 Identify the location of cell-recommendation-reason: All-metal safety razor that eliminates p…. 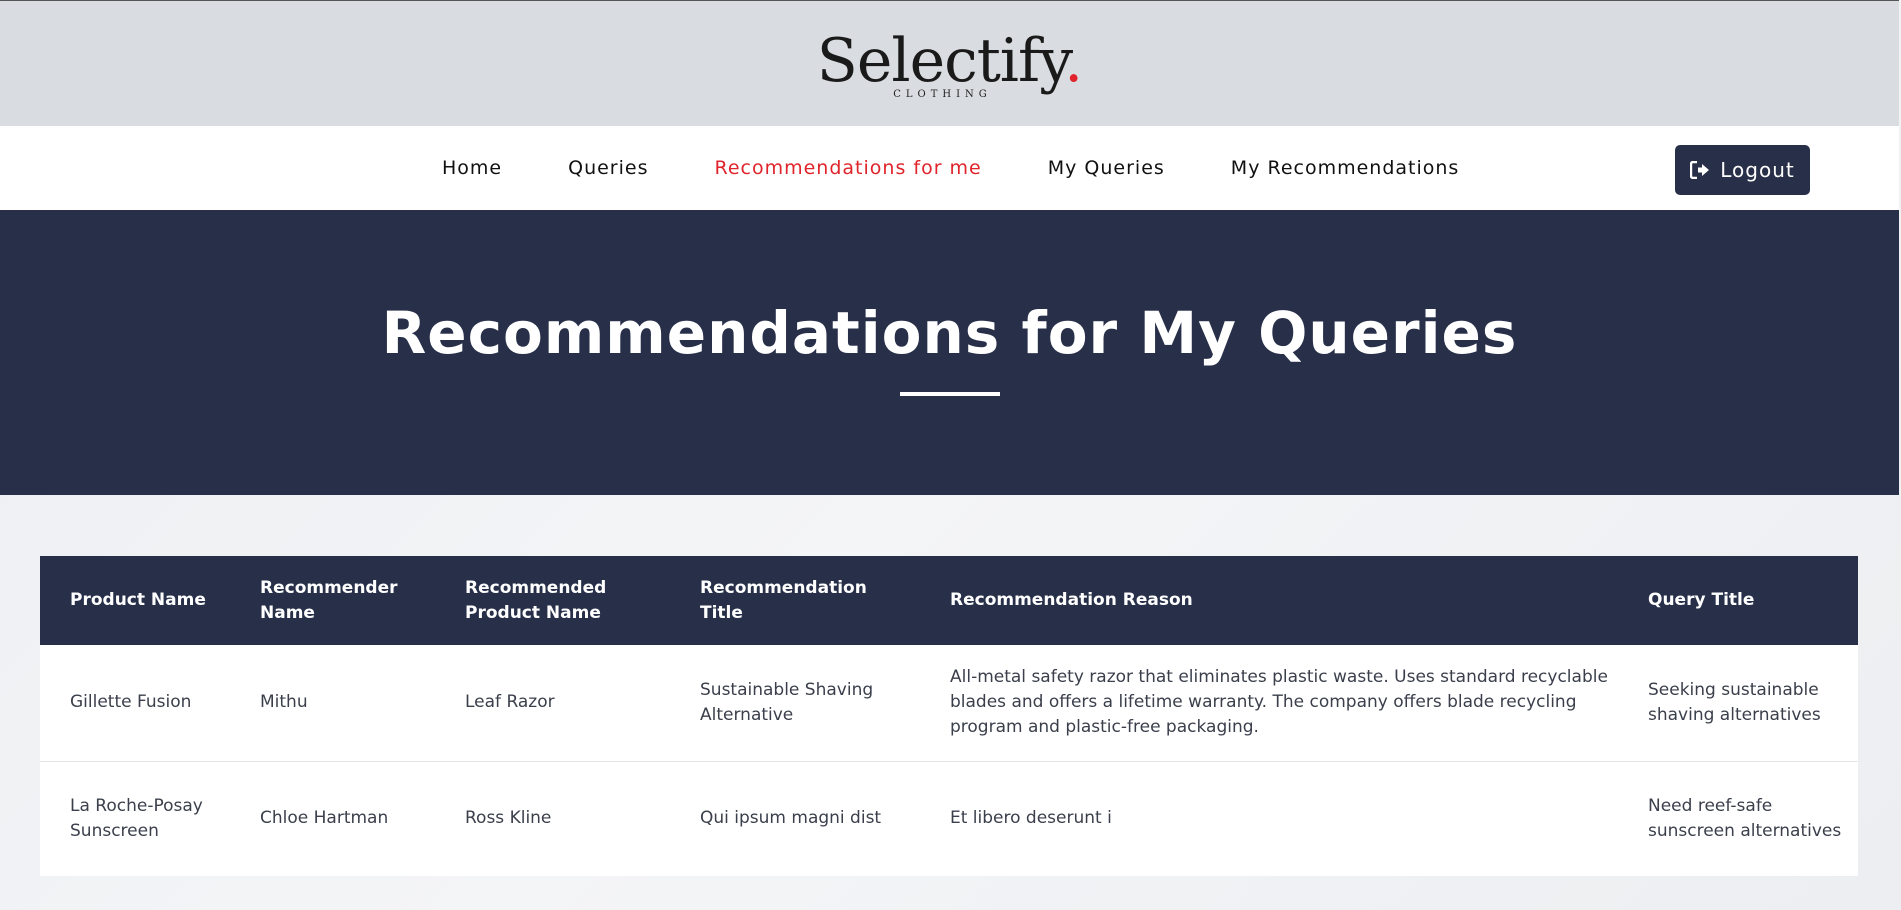
(1269, 703).